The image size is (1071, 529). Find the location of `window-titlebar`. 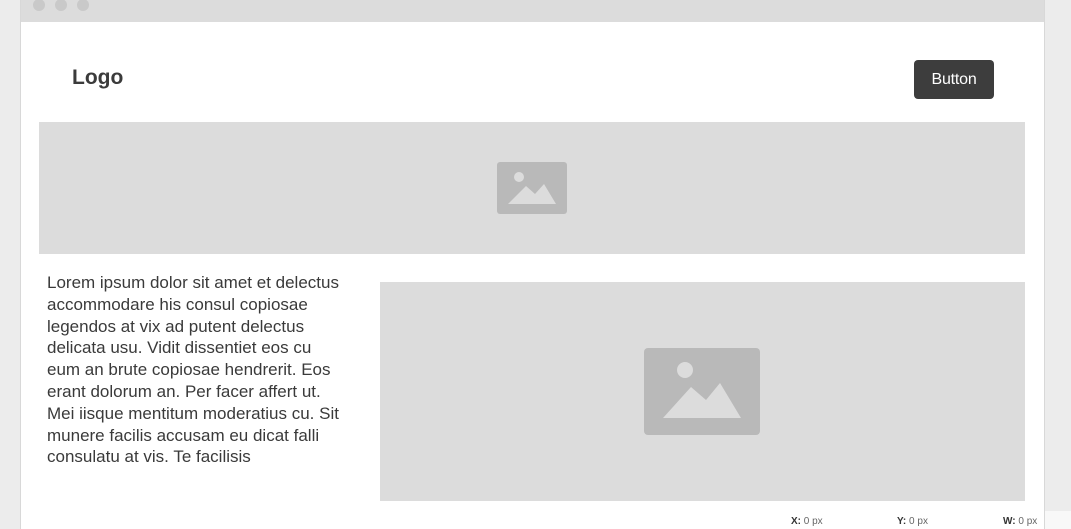

window-titlebar is located at coordinates (532, 11).